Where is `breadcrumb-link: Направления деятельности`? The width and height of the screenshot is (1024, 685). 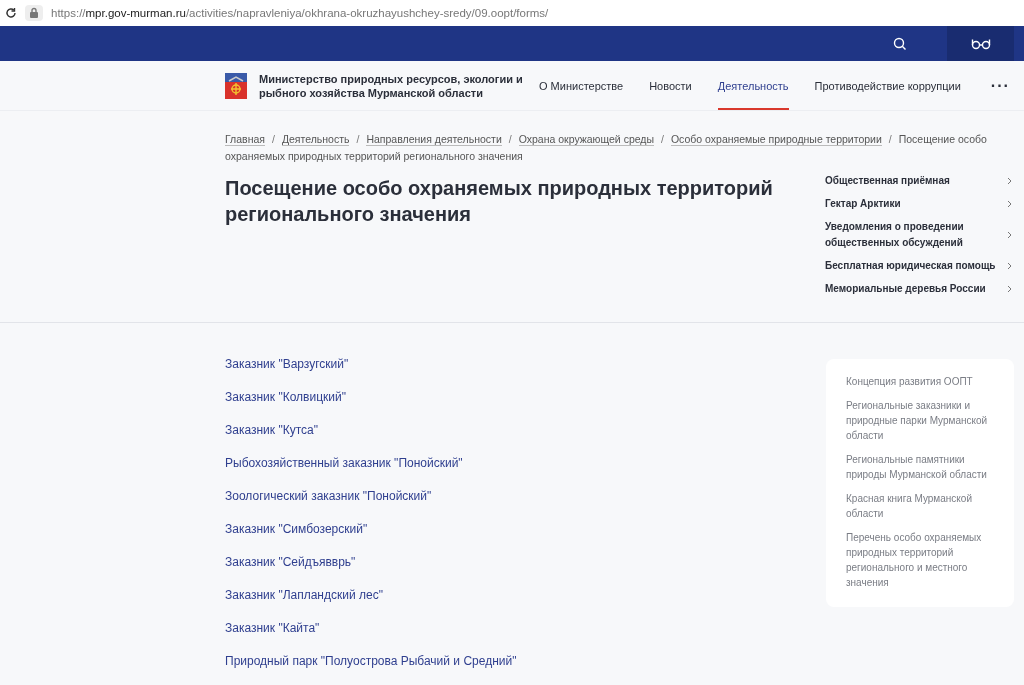 breadcrumb-link: Направления деятельности is located at coordinates (434, 139).